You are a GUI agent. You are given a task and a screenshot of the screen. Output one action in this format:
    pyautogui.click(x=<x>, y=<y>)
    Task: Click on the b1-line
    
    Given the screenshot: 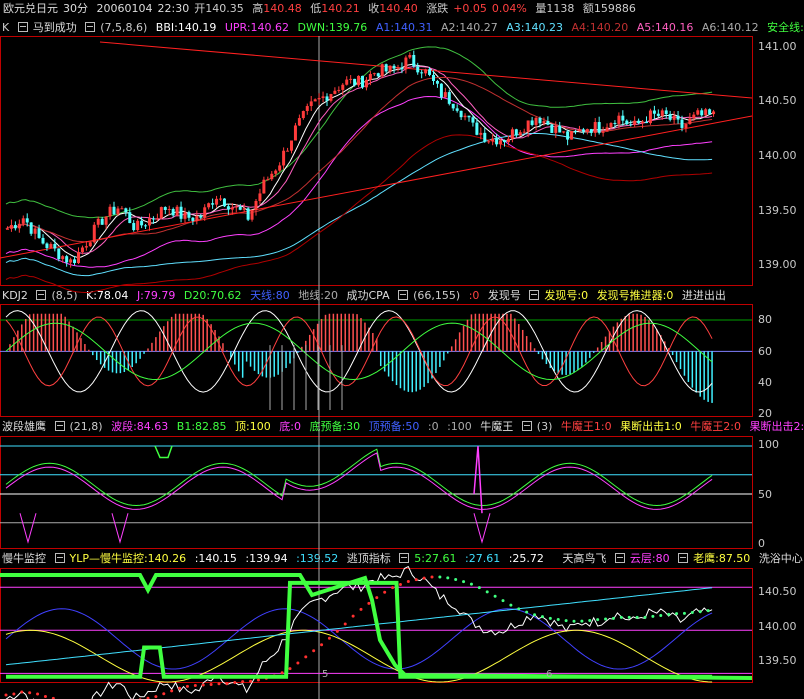 What is the action you would take?
    pyautogui.click(x=359, y=477)
    